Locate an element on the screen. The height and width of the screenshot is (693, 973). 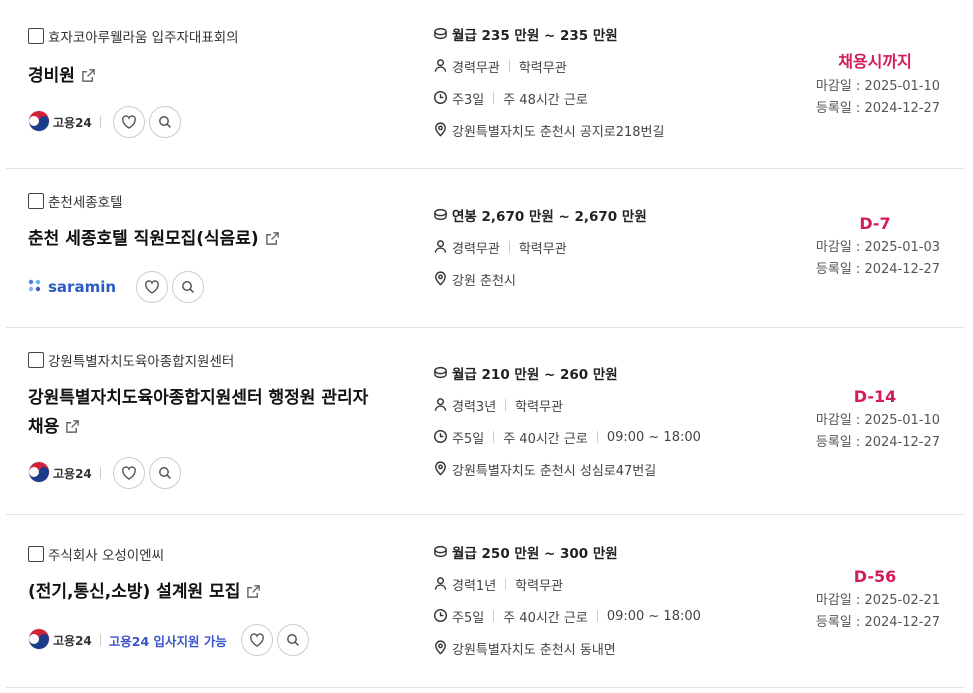
source-name: saramin is located at coordinates (82, 287).